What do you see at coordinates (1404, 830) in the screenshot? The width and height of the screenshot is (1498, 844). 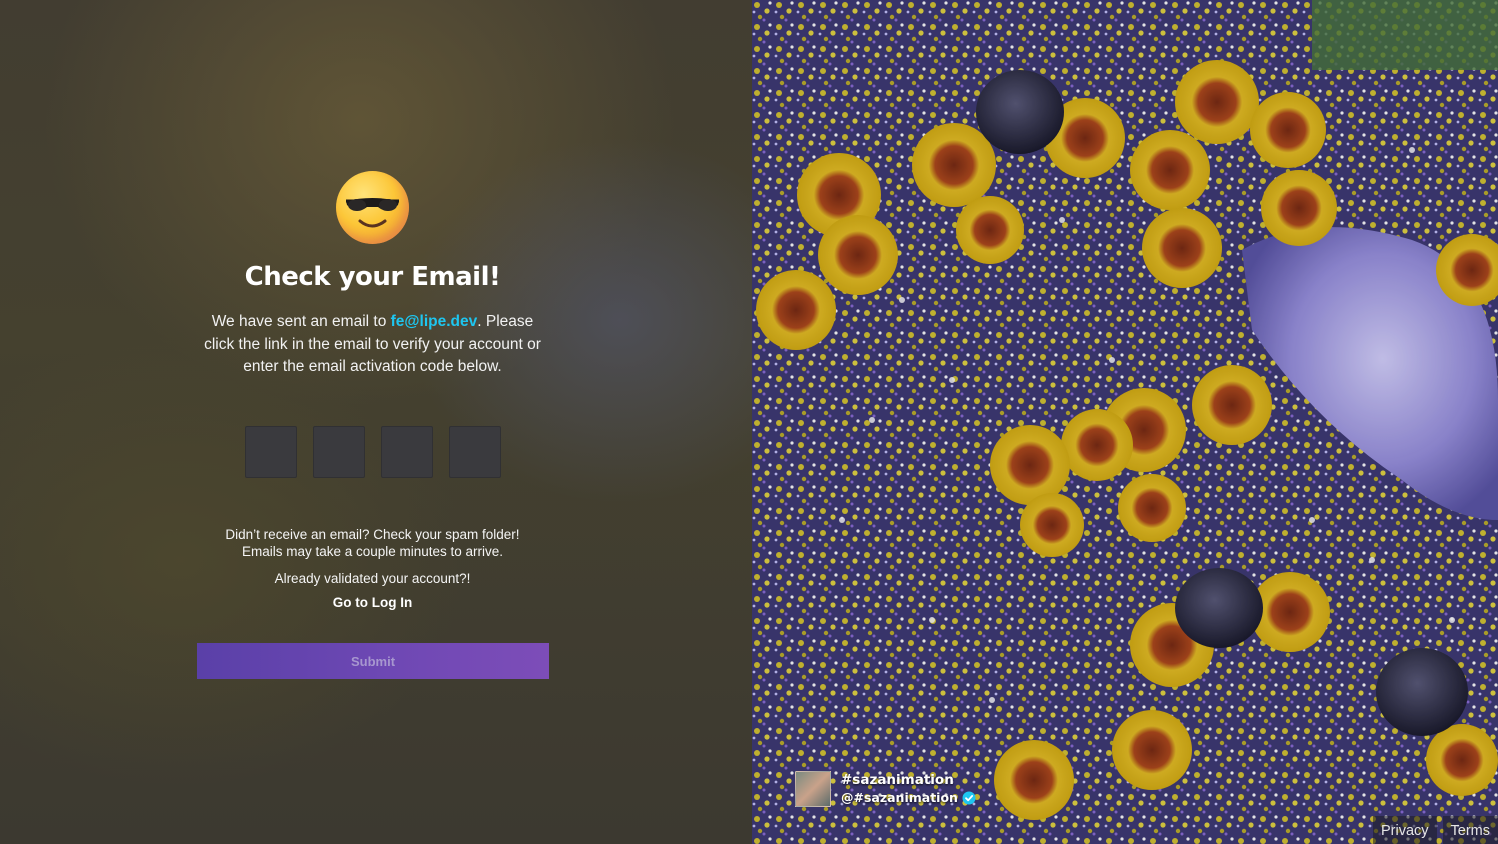 I see `privacy-link: Privacy` at bounding box center [1404, 830].